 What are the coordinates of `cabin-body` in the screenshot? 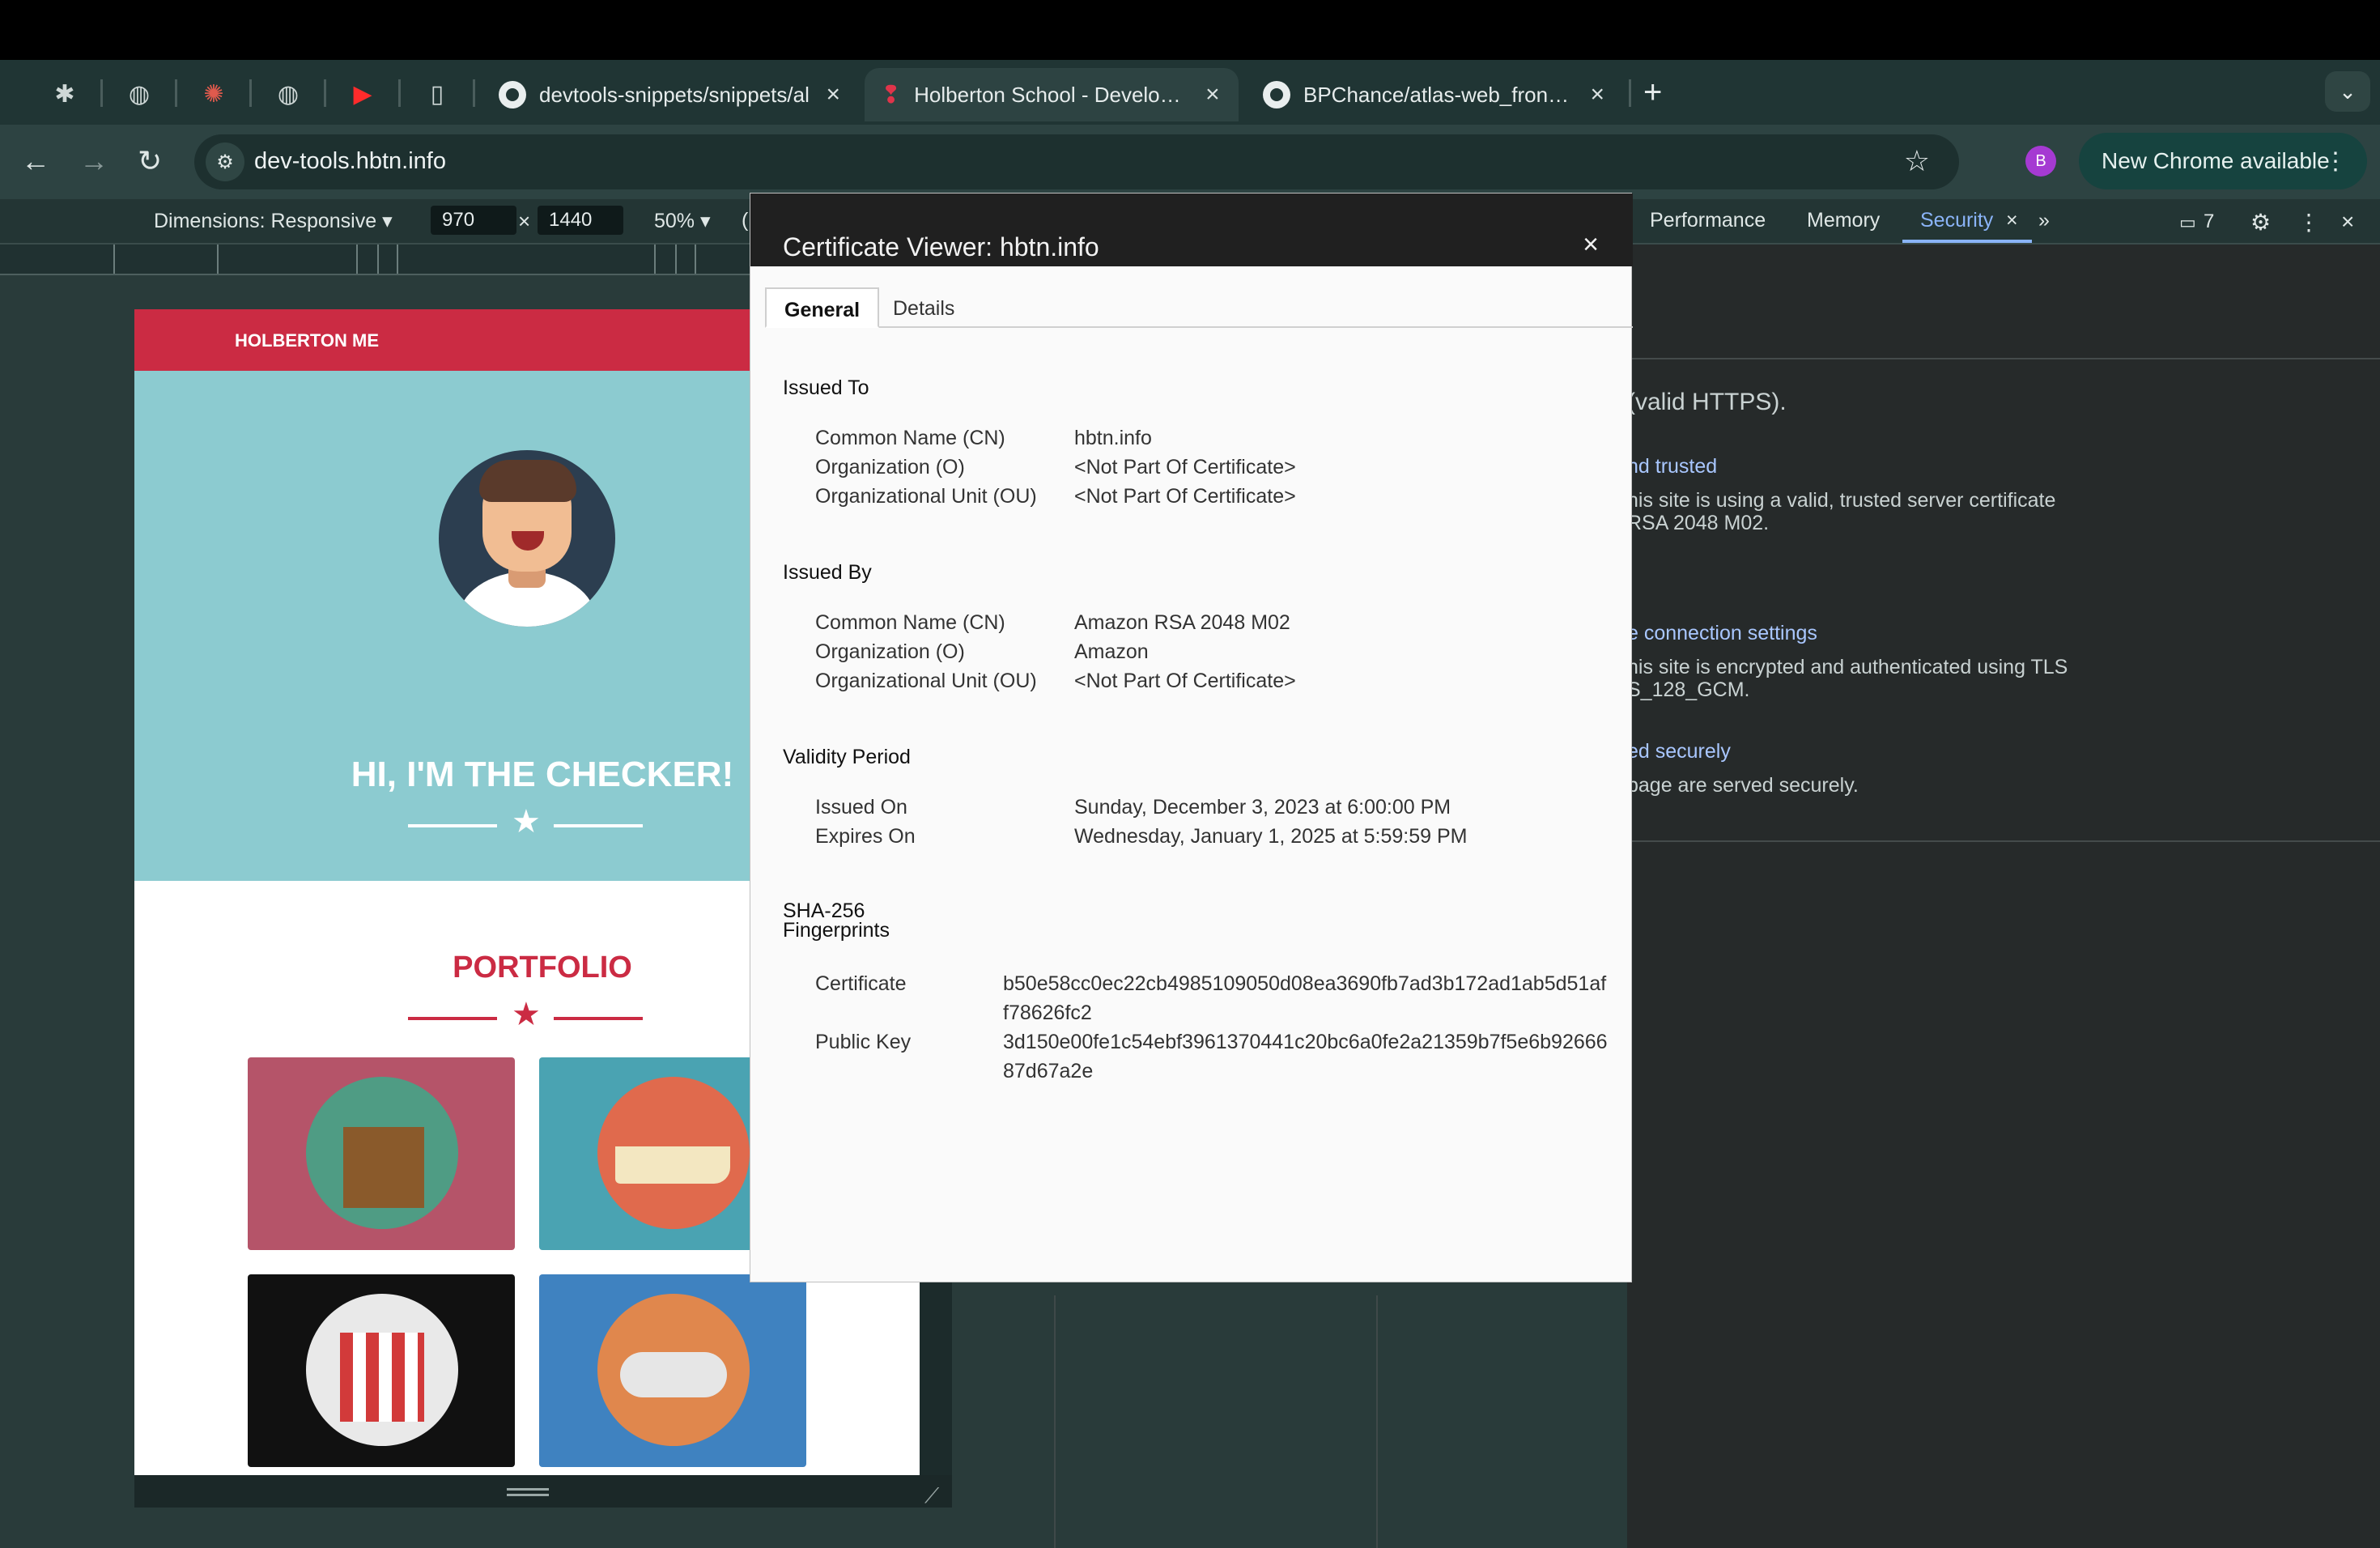 It's located at (383, 1167).